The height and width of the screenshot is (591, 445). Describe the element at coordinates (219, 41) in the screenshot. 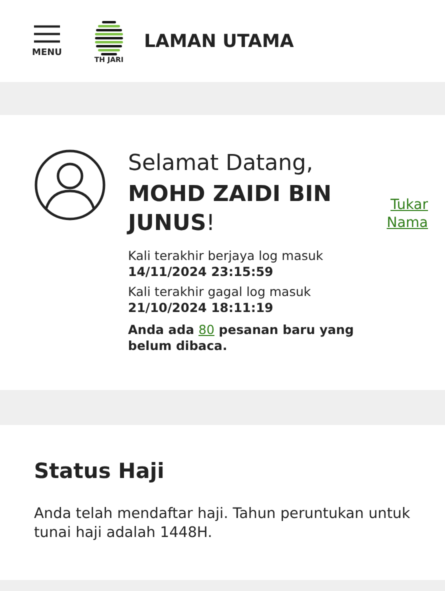

I see `page-title: LAMAN UTAMA` at that location.